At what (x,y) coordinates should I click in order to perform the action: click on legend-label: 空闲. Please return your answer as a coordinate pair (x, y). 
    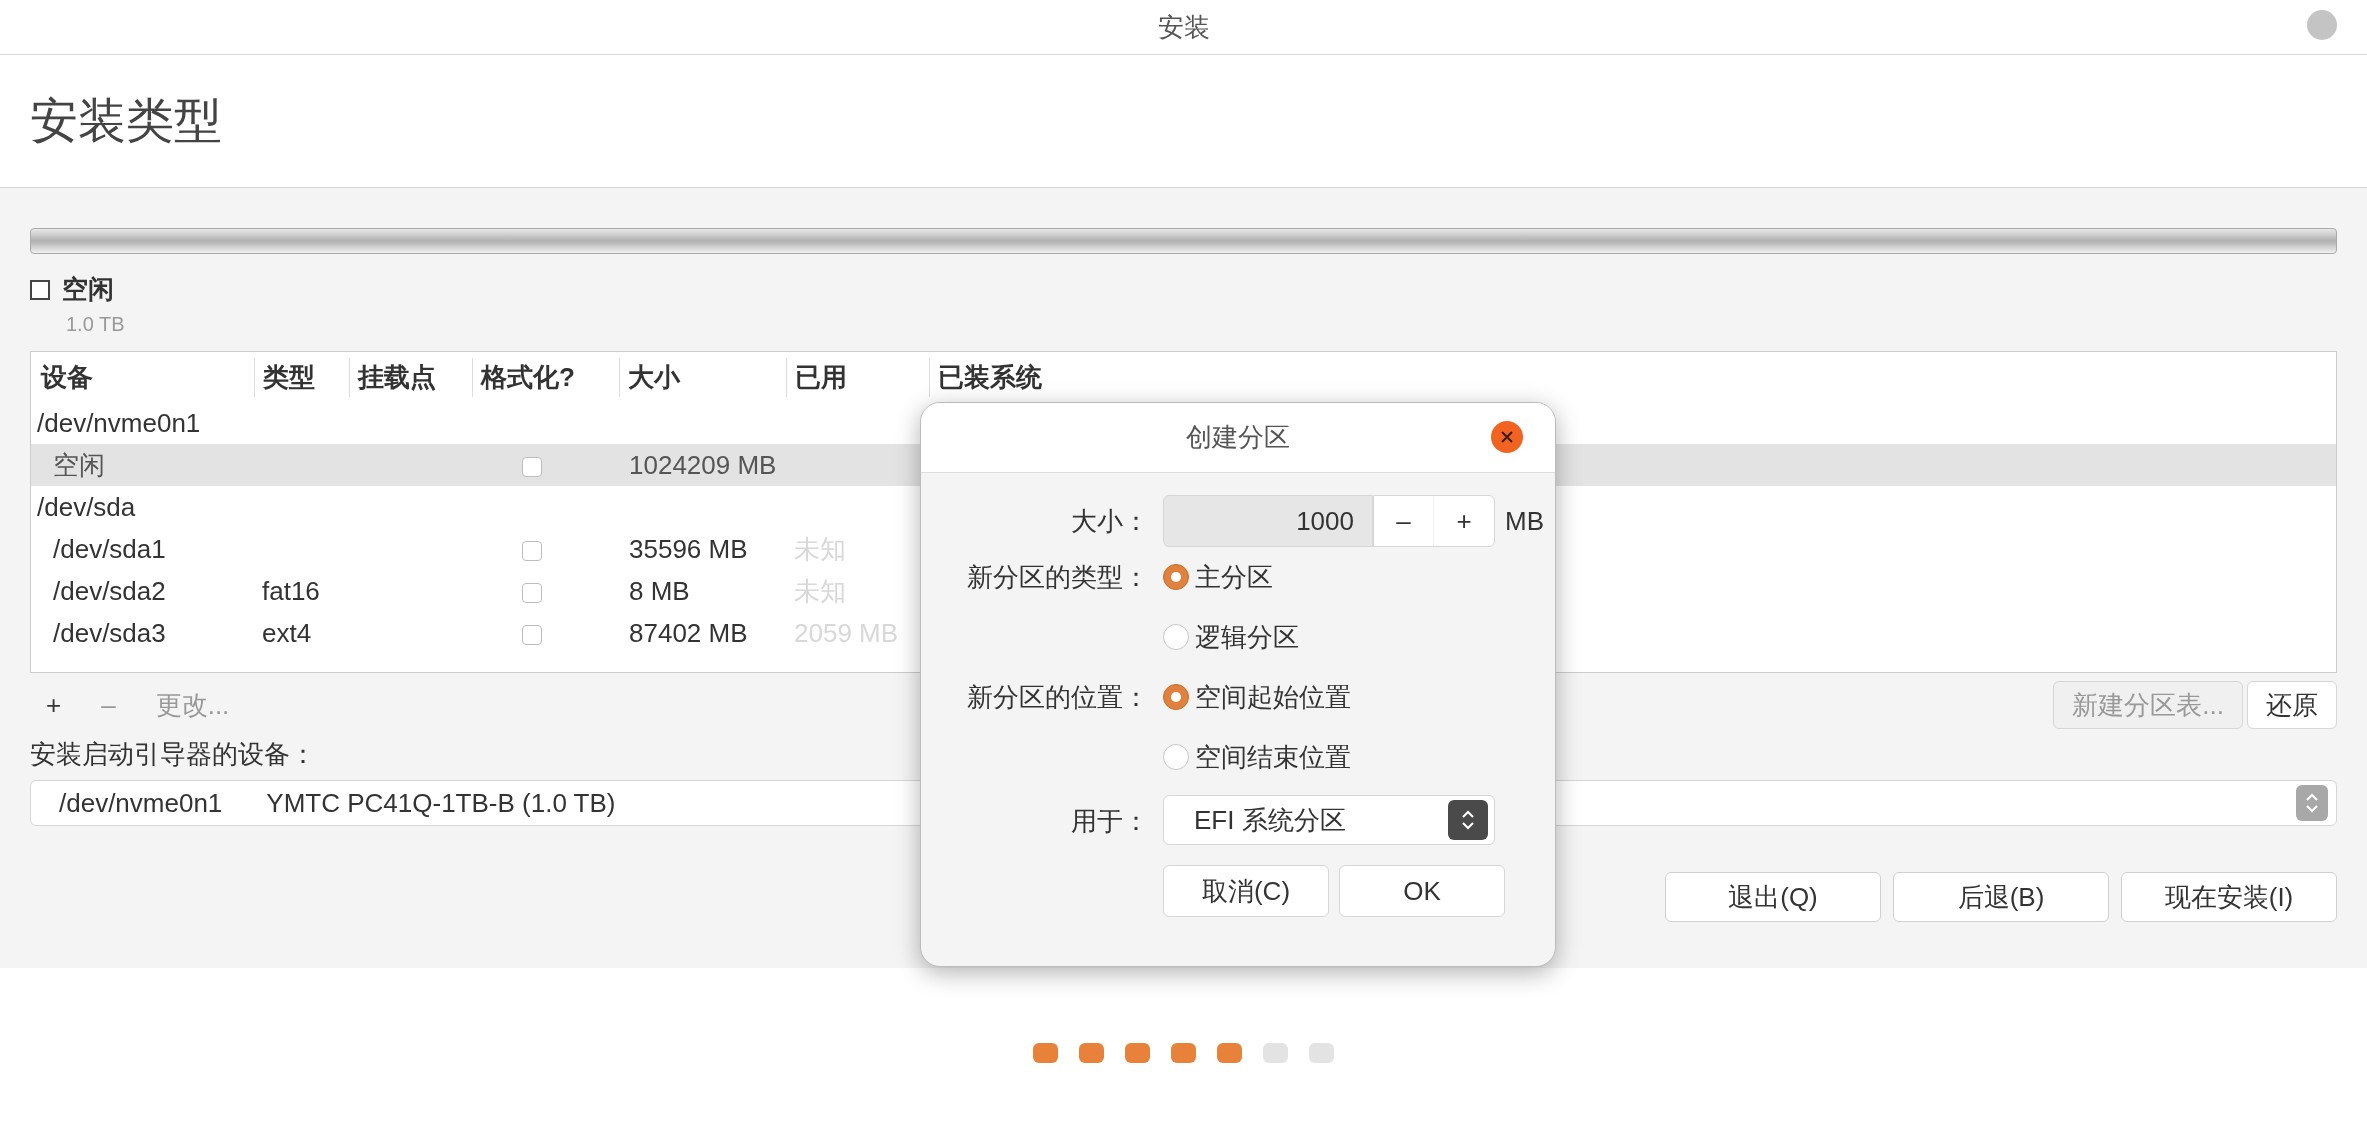
    Looking at the image, I should click on (88, 289).